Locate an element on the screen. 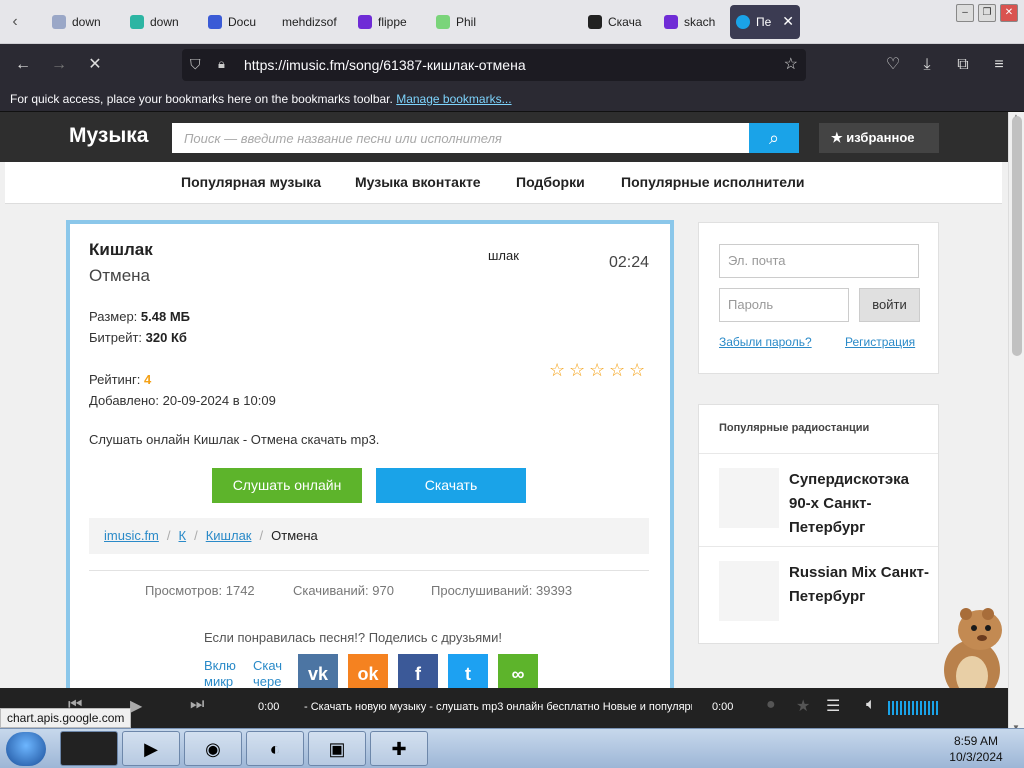 The image size is (1024, 768). forward-arrow-icon: → is located at coordinates (59, 65).